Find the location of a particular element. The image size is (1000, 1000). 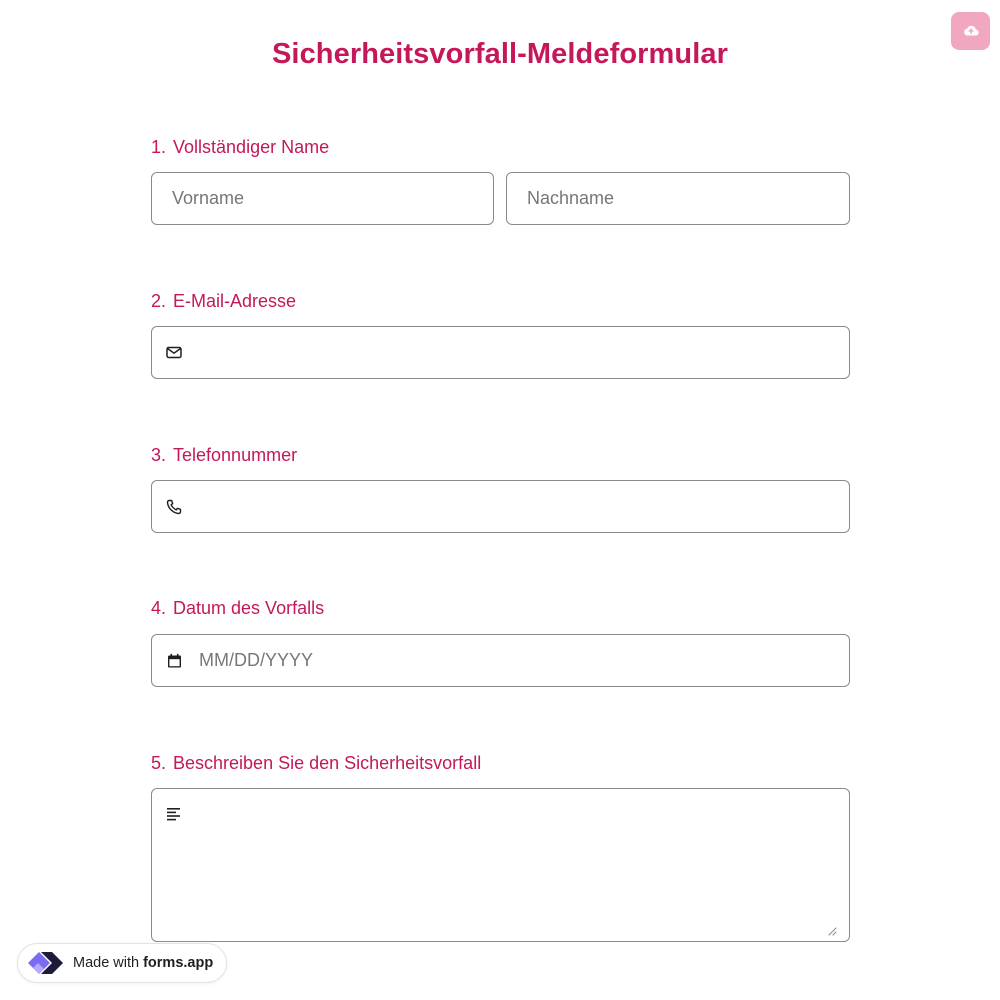

question-2-number: 2. is located at coordinates (159, 301).